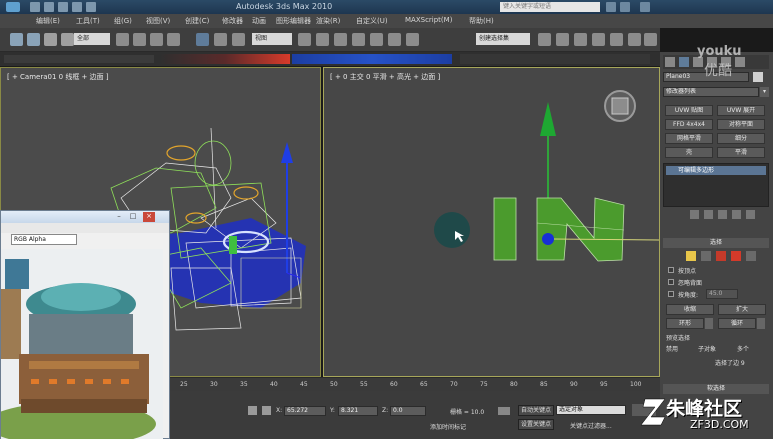 The width and height of the screenshot is (773, 439). Describe the element at coordinates (689, 124) in the screenshot. I see `modifier-button: FFD 4x4x4` at that location.